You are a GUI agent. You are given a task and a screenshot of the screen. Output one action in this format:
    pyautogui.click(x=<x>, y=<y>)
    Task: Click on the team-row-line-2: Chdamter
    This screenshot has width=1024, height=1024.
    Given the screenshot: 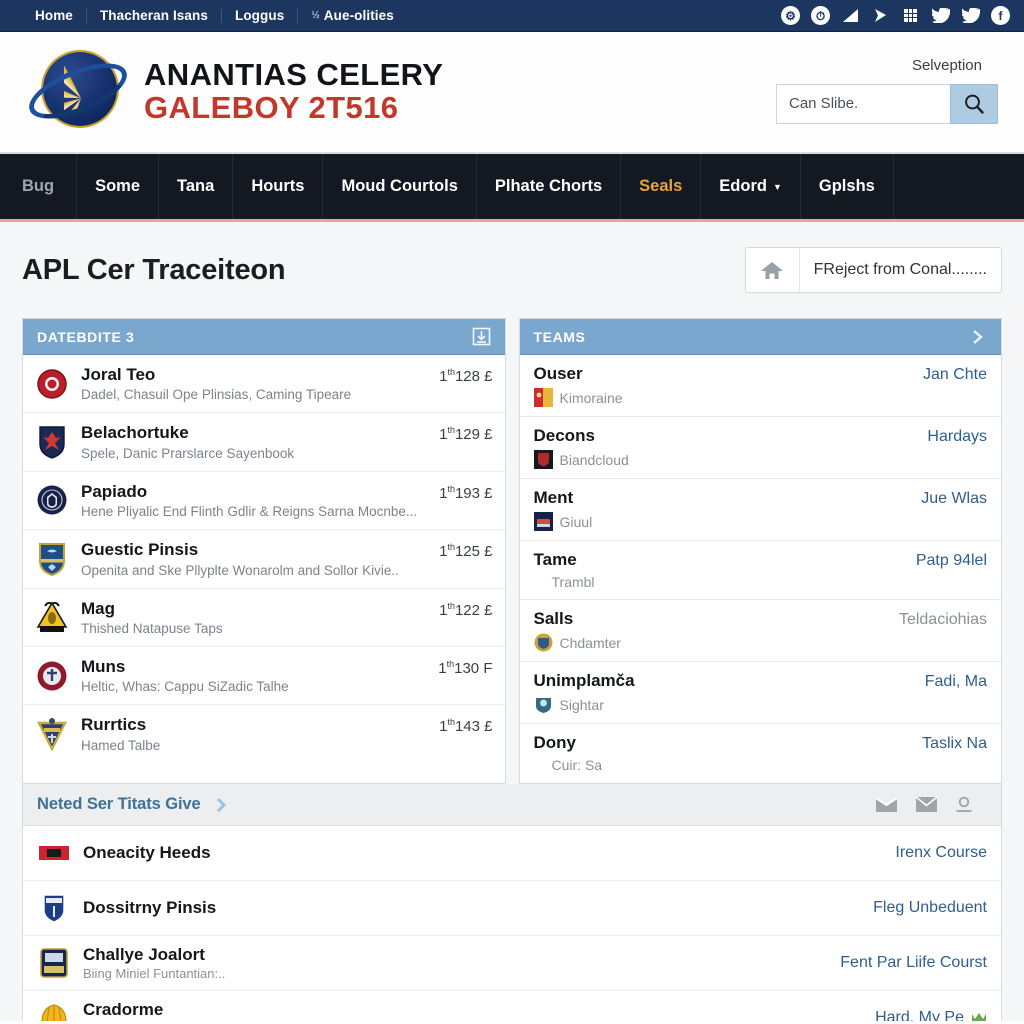 What is the action you would take?
    pyautogui.click(x=761, y=642)
    